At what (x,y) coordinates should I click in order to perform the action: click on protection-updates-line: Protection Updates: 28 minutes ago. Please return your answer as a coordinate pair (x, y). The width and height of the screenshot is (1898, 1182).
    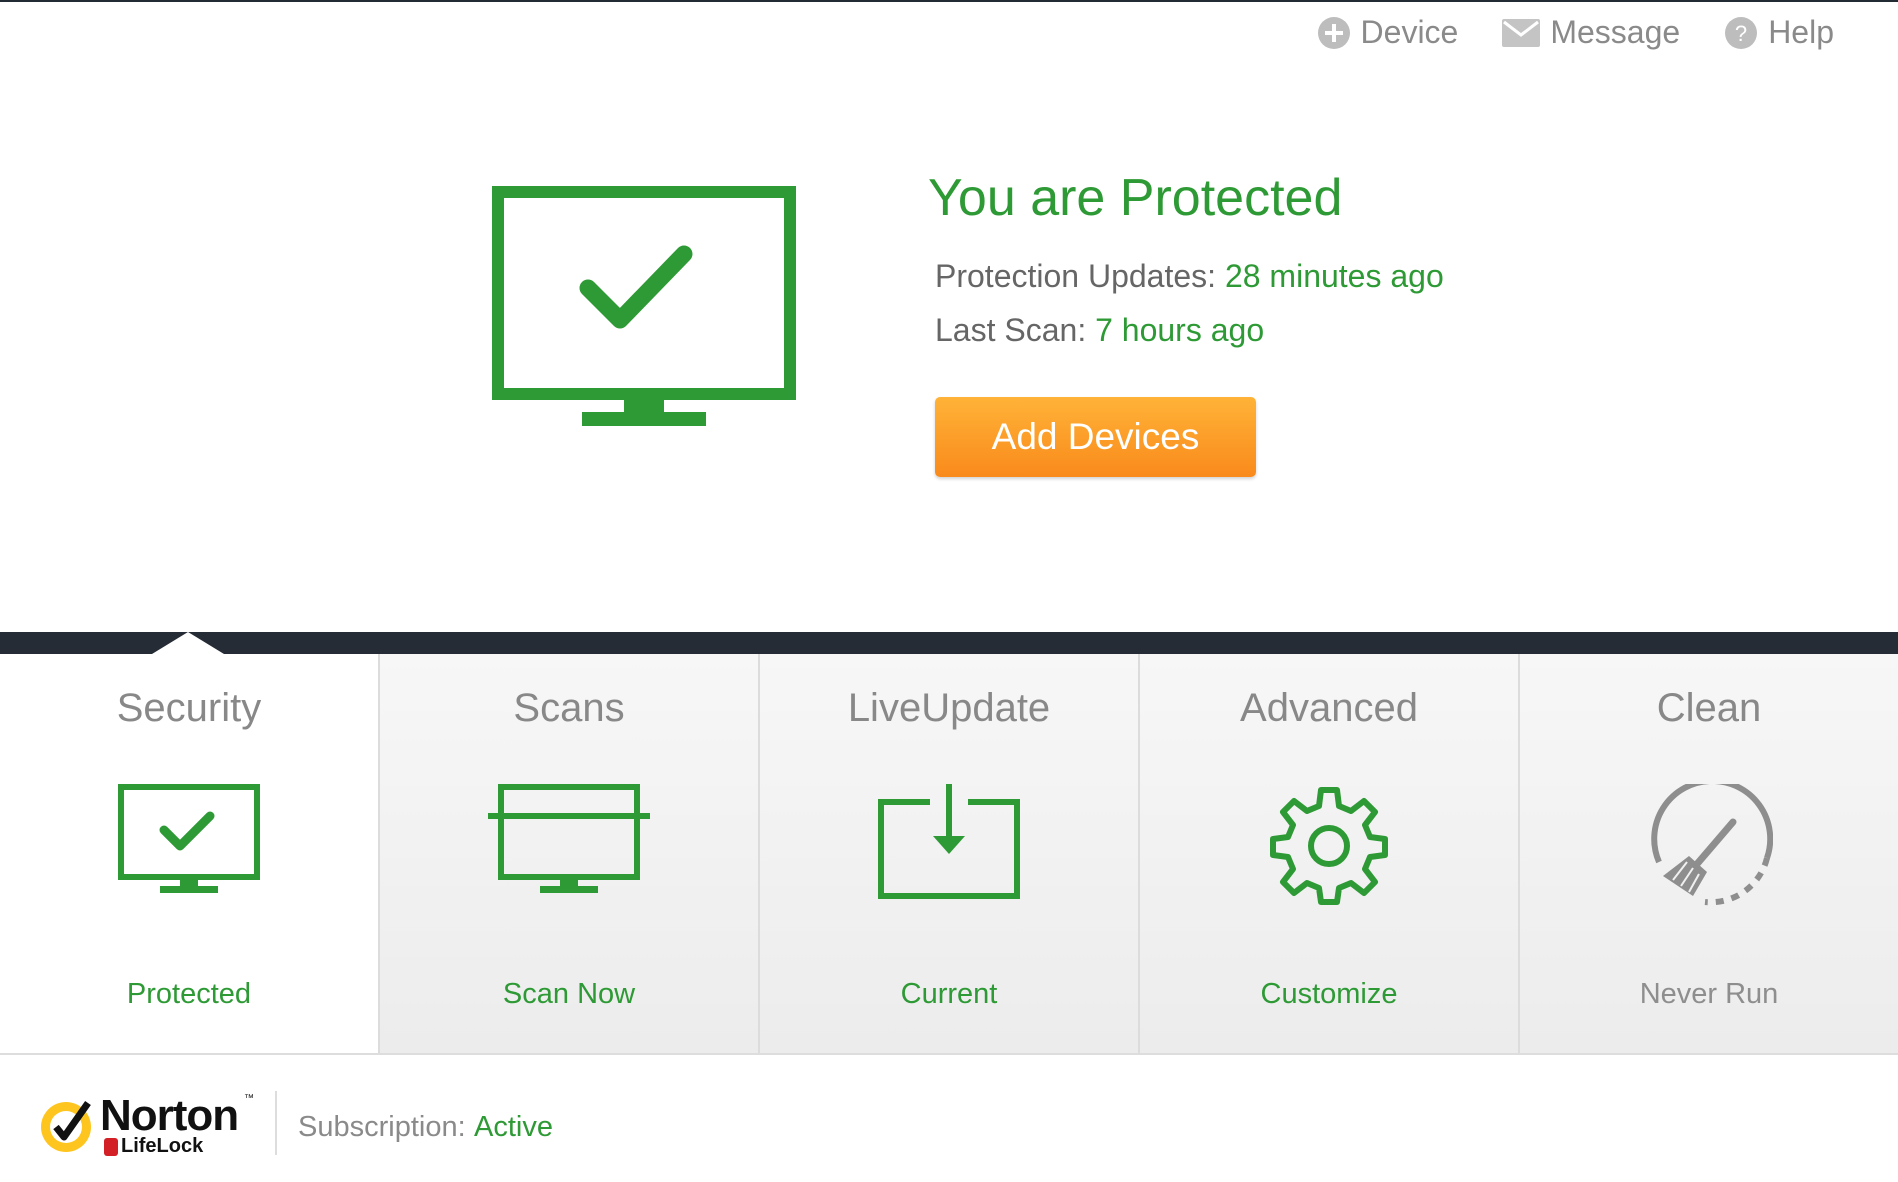
    Looking at the image, I should click on (1189, 276).